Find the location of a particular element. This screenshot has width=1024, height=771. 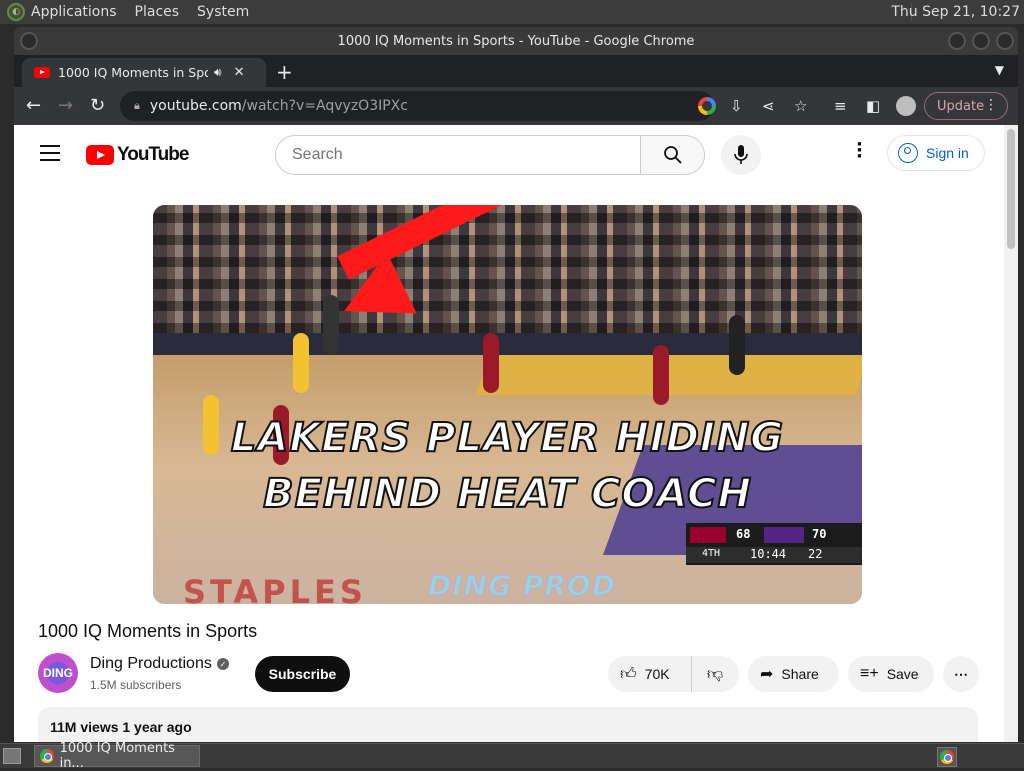

scrollbar-thumb is located at coordinates (1011, 189).